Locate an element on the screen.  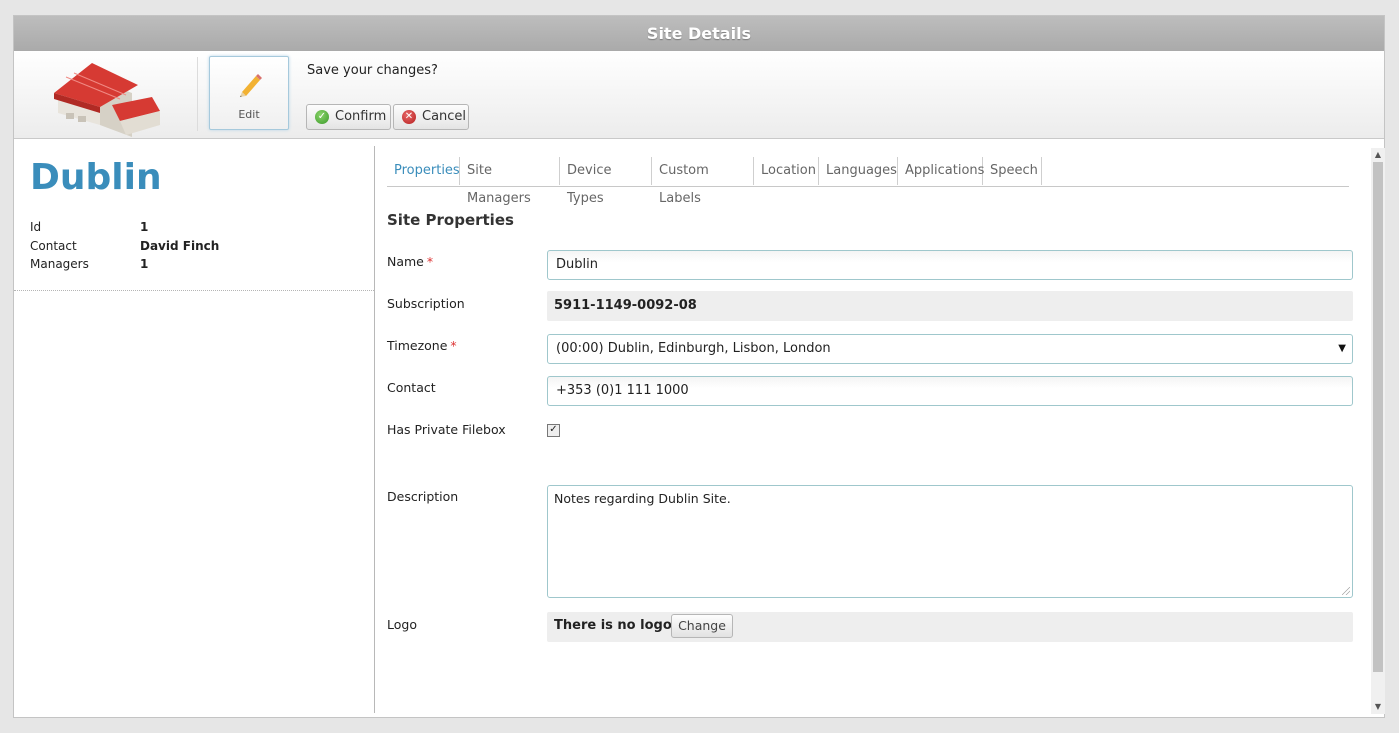
confirm-button: ✓ Confirm is located at coordinates (348, 117).